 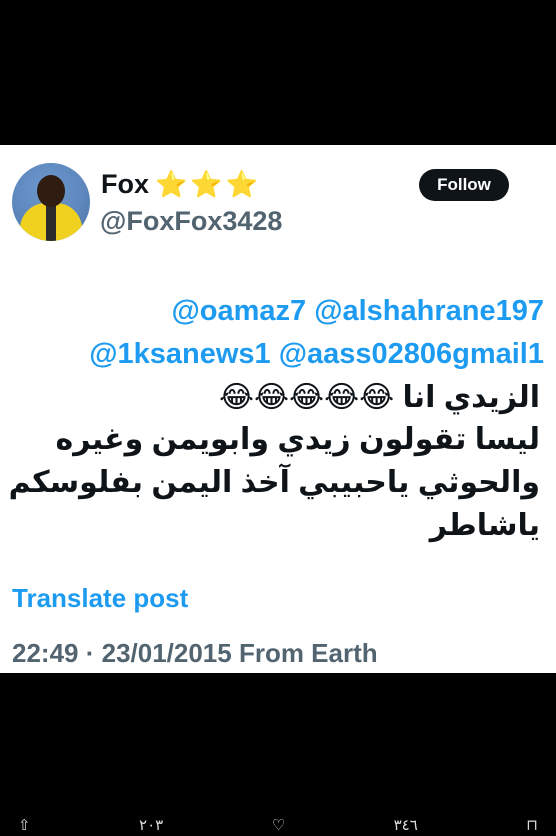 I want to click on avatar, so click(x=51, y=202).